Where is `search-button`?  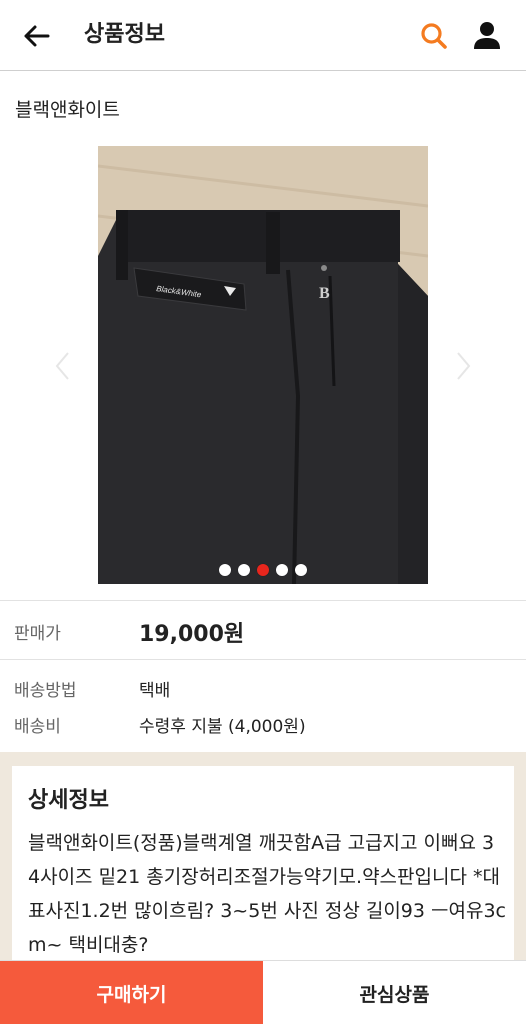
search-button is located at coordinates (434, 36).